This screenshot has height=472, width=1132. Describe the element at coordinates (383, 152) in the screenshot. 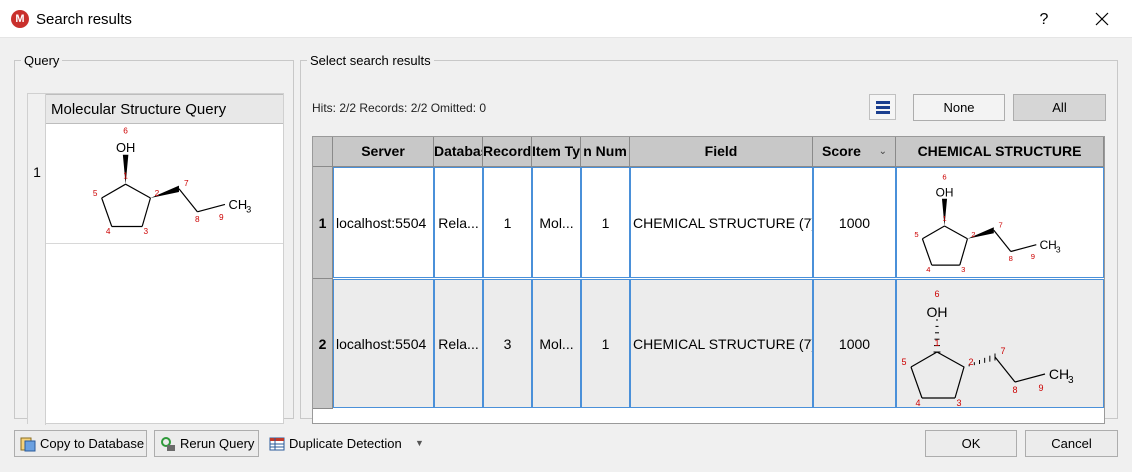

I see `column-header-server: Server` at that location.